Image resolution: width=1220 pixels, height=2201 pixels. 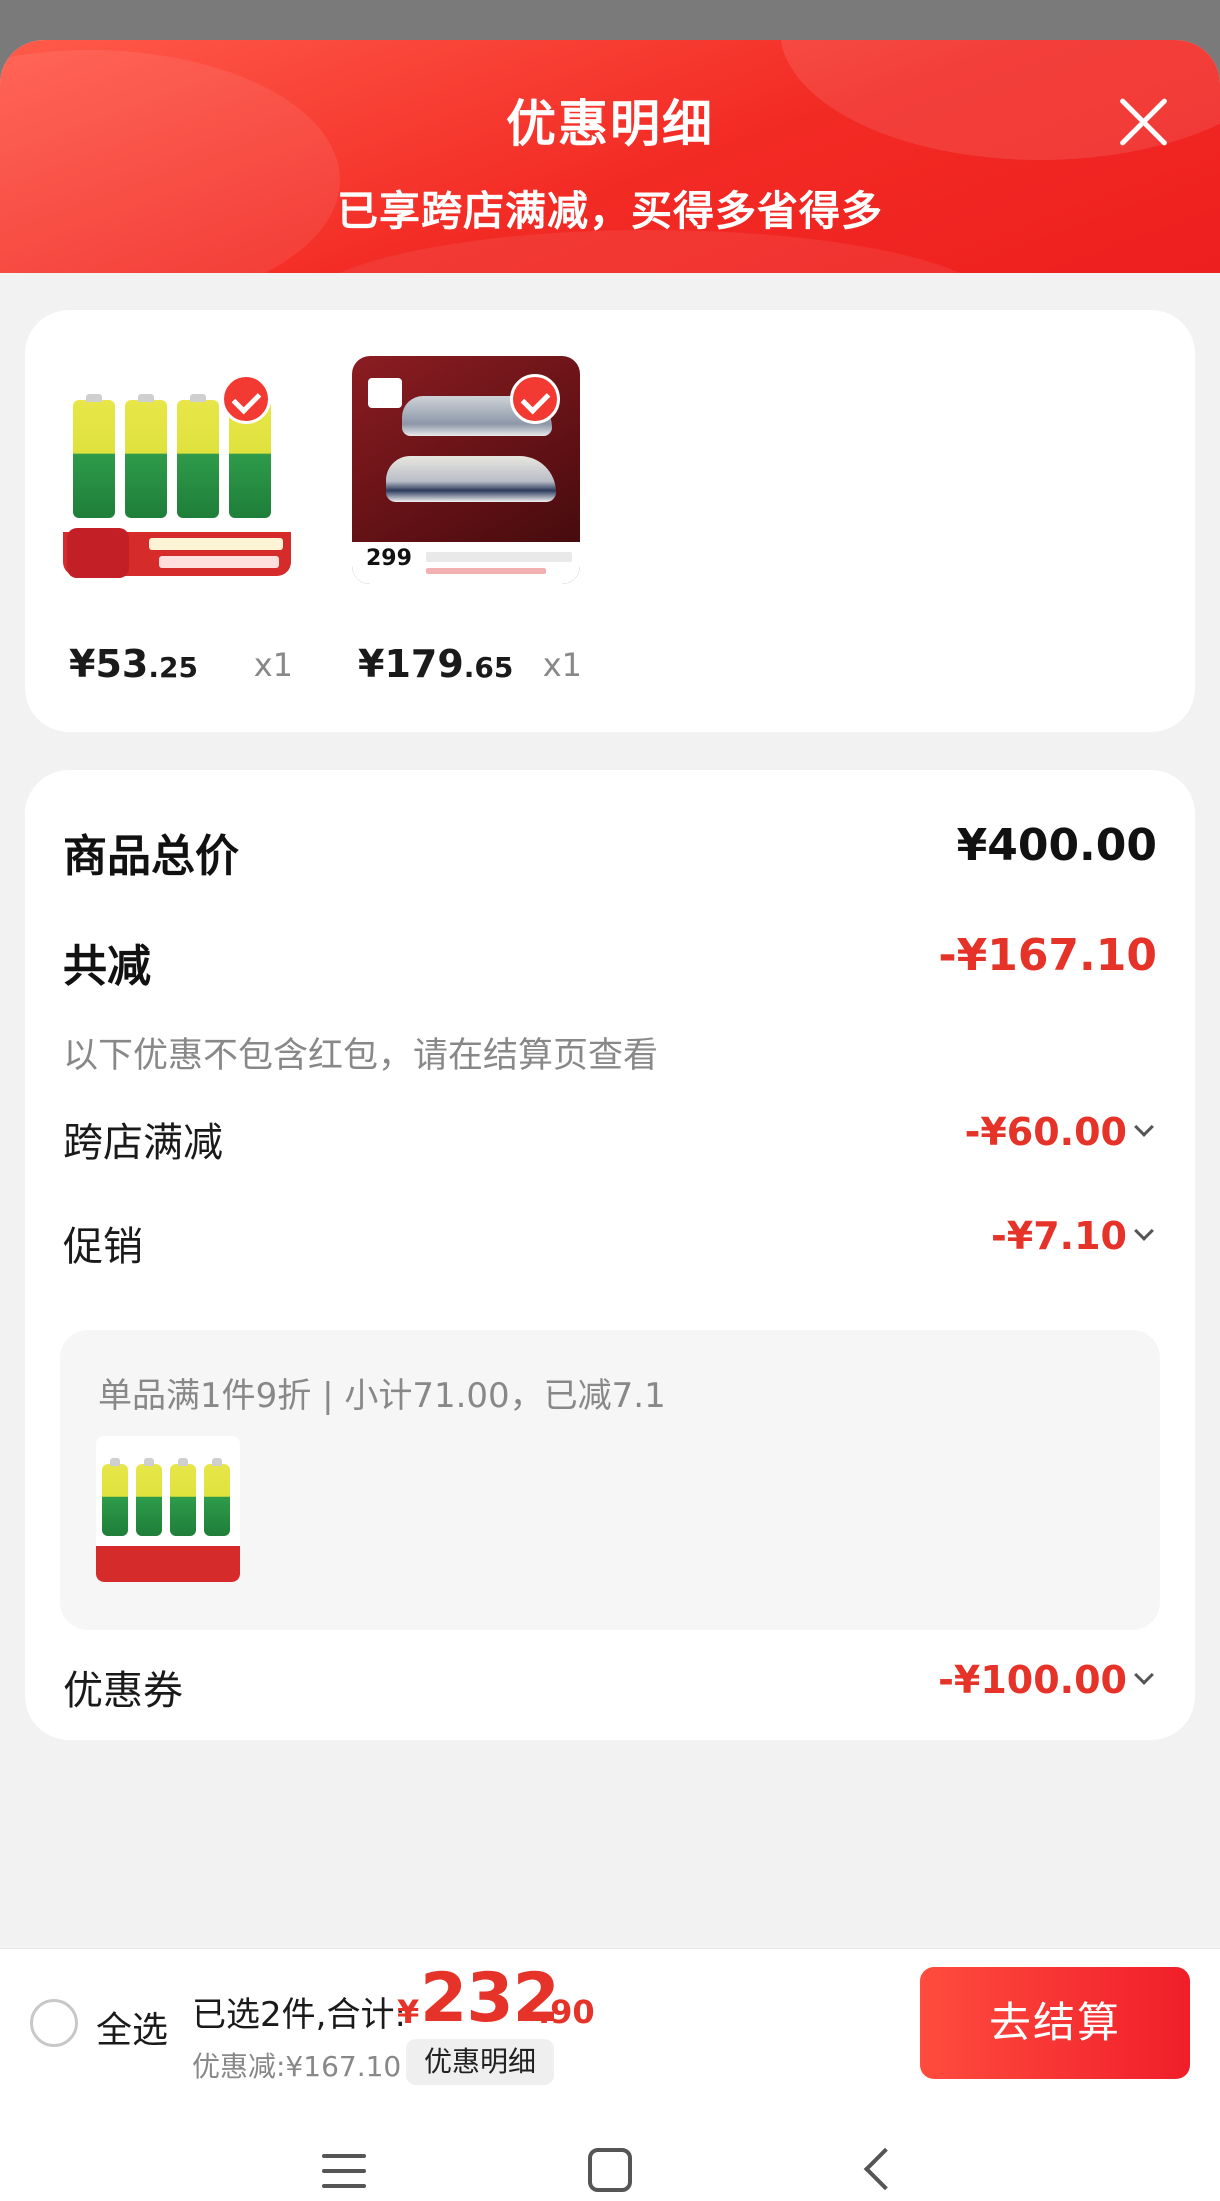 What do you see at coordinates (610, 211) in the screenshot?
I see `sheet-subtitle: 已享跨店满减，买得多省得多` at bounding box center [610, 211].